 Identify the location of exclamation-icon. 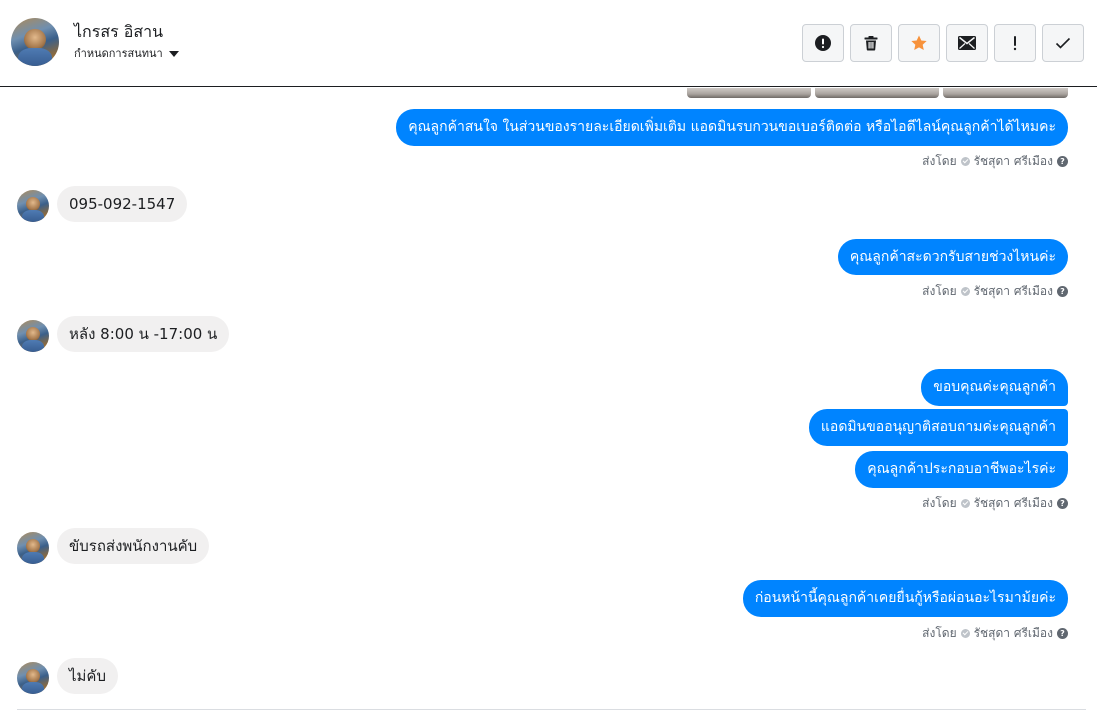
(1015, 43).